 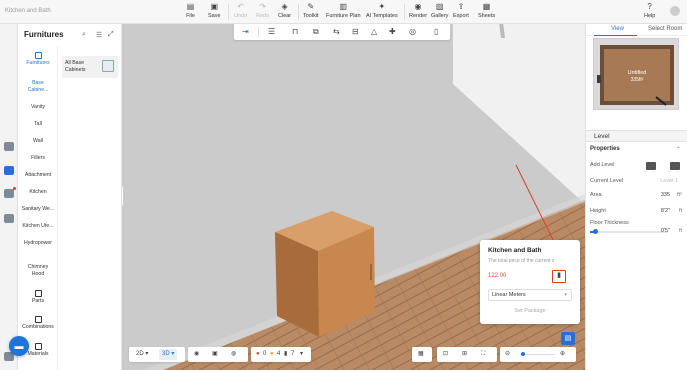 I want to click on undo-button: ↶ Undo, so click(x=240, y=10).